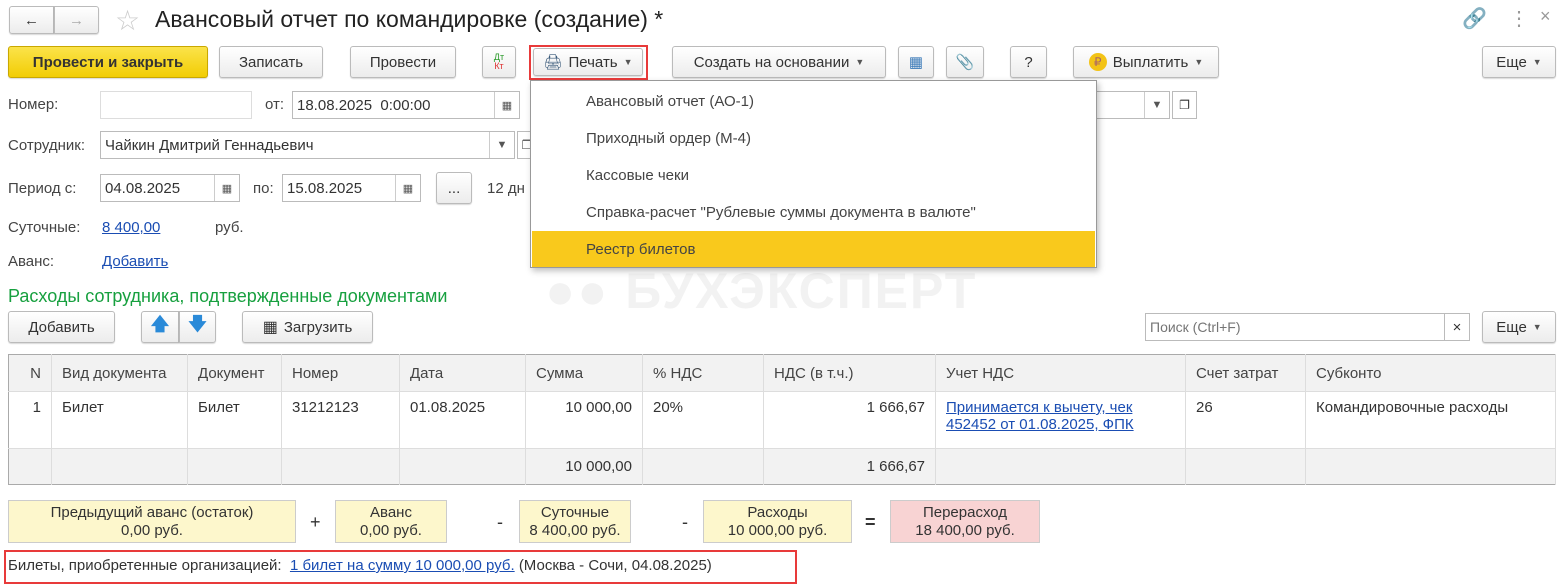  I want to click on close-icon: ×, so click(1545, 16).